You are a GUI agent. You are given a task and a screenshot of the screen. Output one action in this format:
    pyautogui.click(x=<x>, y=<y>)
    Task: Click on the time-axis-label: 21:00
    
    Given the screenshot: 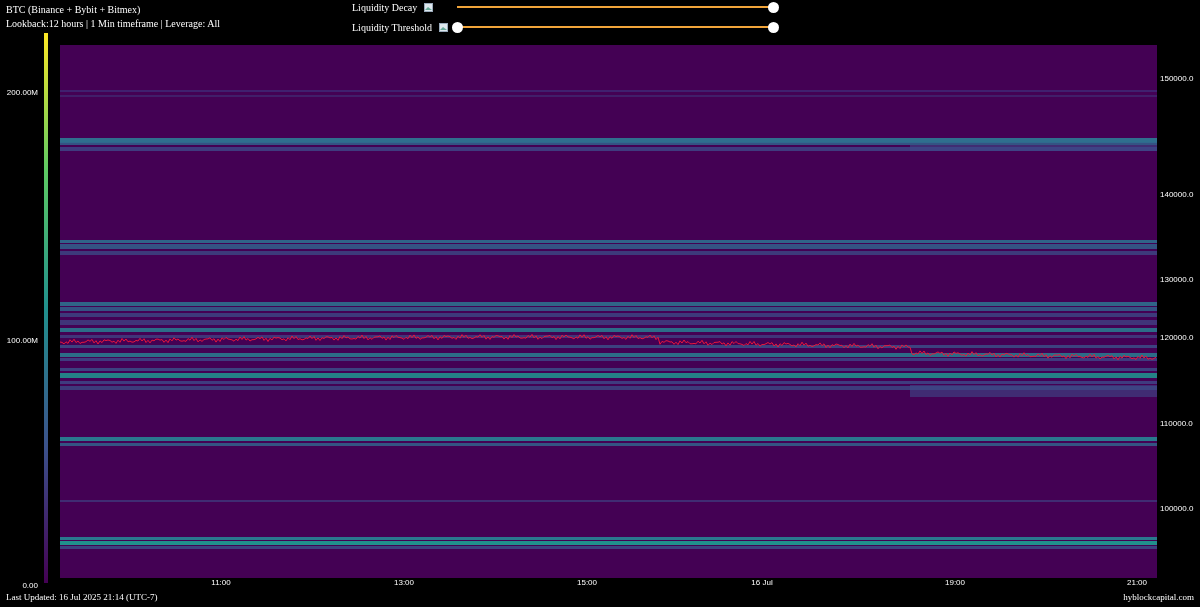 What is the action you would take?
    pyautogui.click(x=1137, y=582)
    